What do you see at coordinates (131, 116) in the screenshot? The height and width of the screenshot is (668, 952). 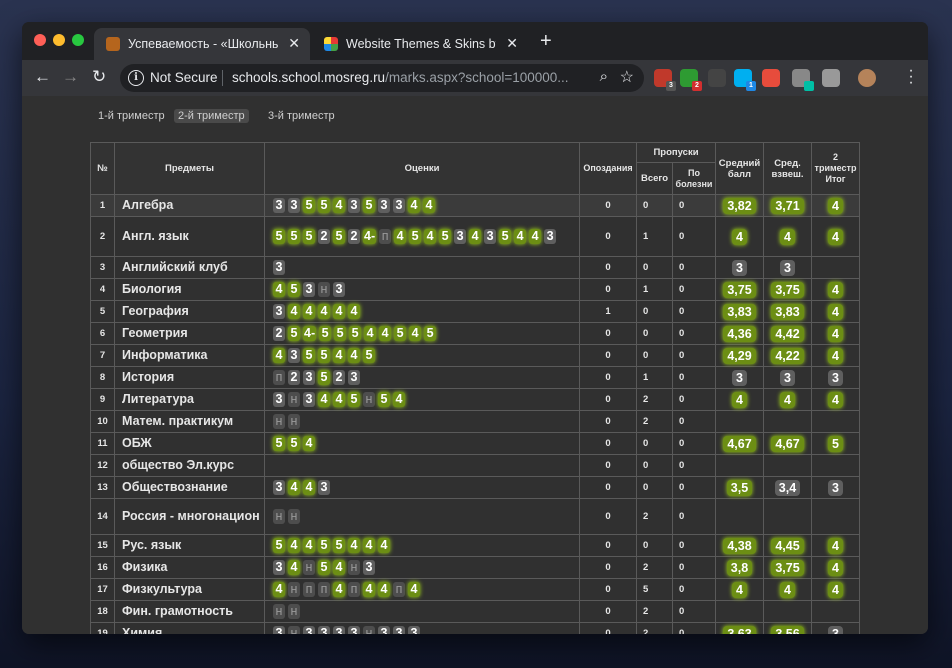 I see `term-tab: 1-й триместр` at bounding box center [131, 116].